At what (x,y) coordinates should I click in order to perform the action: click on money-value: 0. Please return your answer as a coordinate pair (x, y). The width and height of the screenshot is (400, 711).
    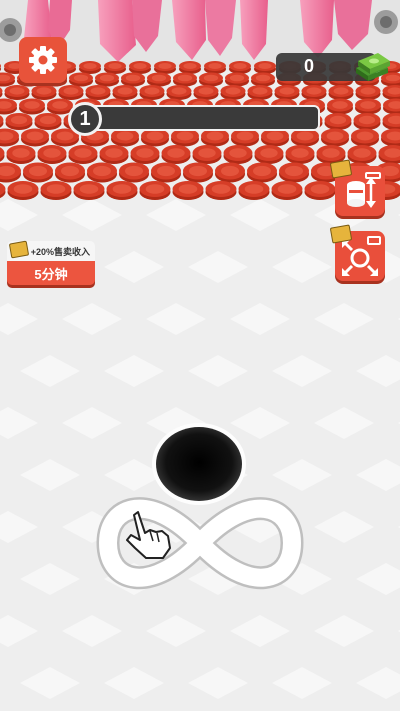
    Looking at the image, I should click on (309, 66).